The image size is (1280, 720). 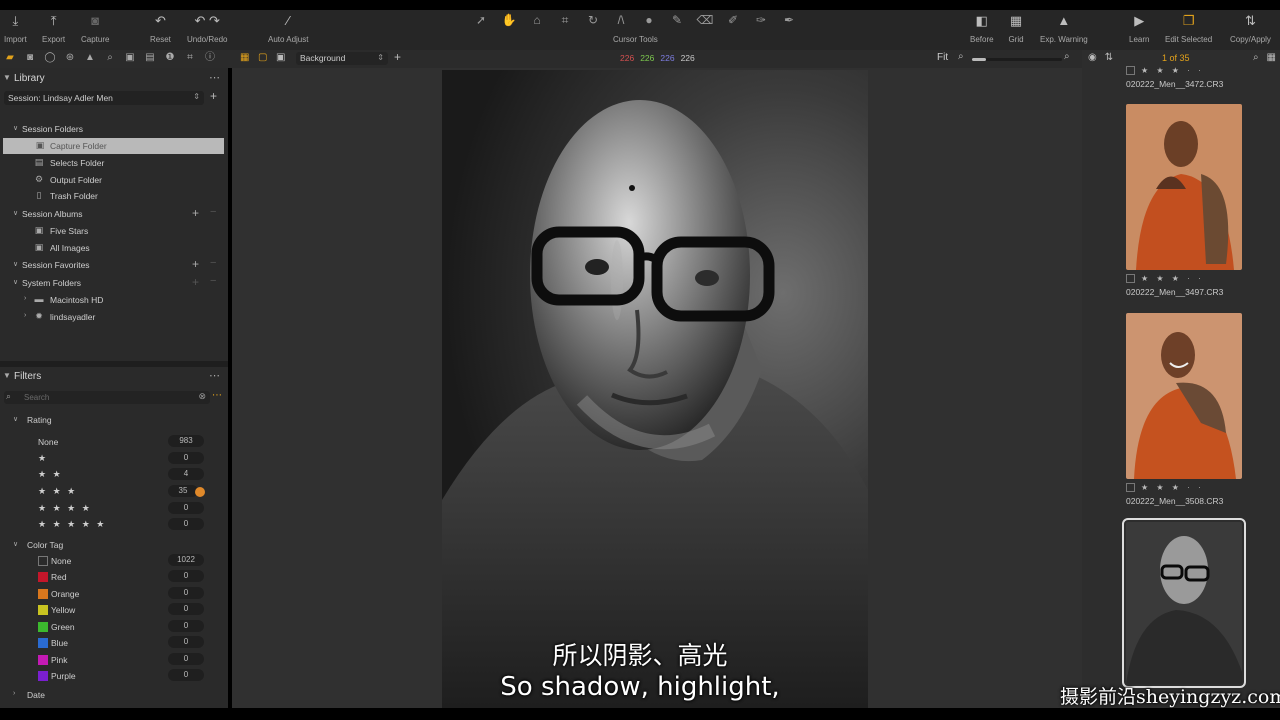 I want to click on remove-system-folder-icon: −, so click(x=213, y=281).